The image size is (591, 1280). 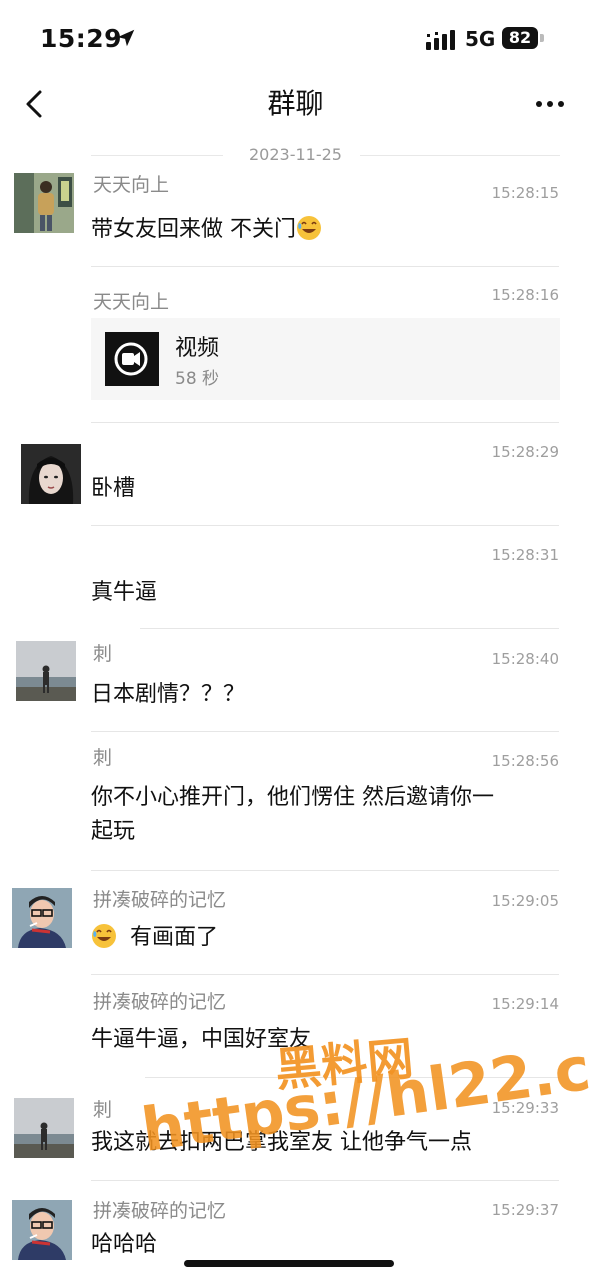 What do you see at coordinates (295, 39) in the screenshot?
I see `status-bar: 15:29 5G 82` at bounding box center [295, 39].